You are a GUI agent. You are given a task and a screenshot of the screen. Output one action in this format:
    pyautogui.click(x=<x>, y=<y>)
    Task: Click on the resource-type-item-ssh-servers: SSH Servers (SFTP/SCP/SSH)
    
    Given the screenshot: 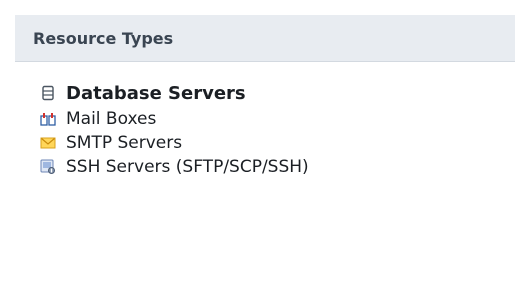 What is the action you would take?
    pyautogui.click(x=174, y=167)
    